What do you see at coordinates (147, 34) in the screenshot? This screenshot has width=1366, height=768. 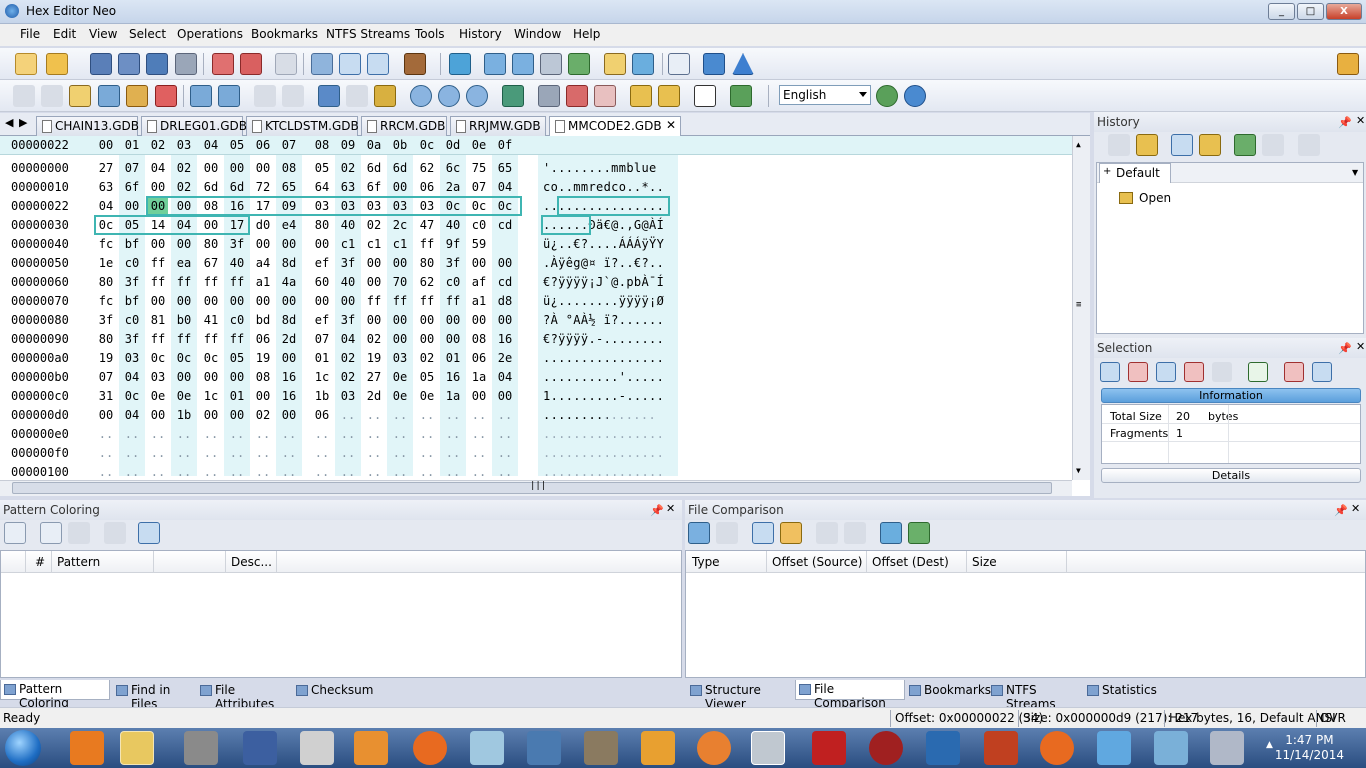 I see `menu-select: Select` at bounding box center [147, 34].